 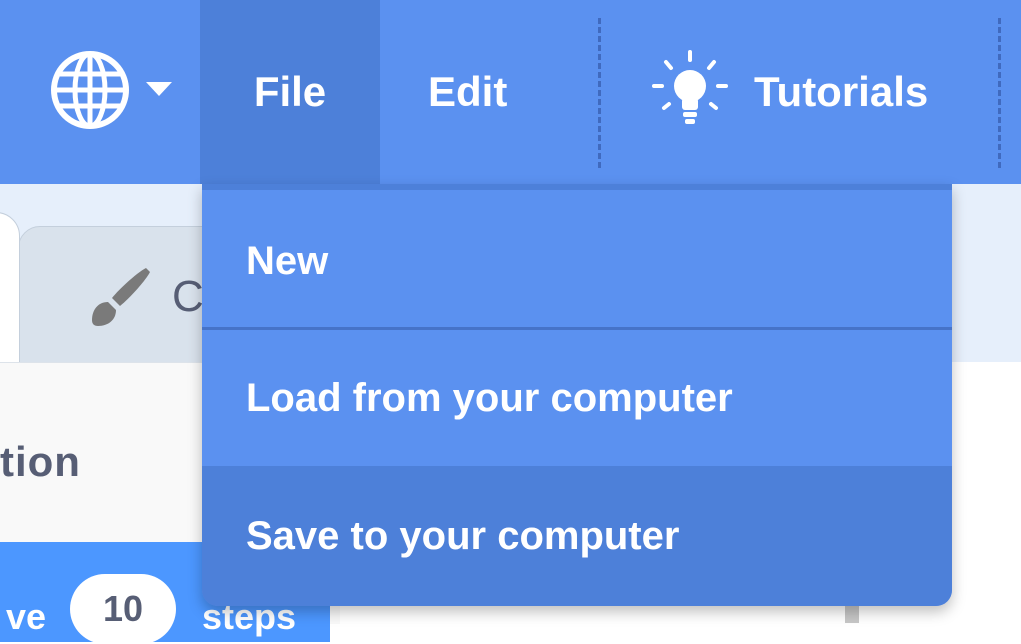 What do you see at coordinates (467, 92) in the screenshot?
I see `menu-edit: Edit` at bounding box center [467, 92].